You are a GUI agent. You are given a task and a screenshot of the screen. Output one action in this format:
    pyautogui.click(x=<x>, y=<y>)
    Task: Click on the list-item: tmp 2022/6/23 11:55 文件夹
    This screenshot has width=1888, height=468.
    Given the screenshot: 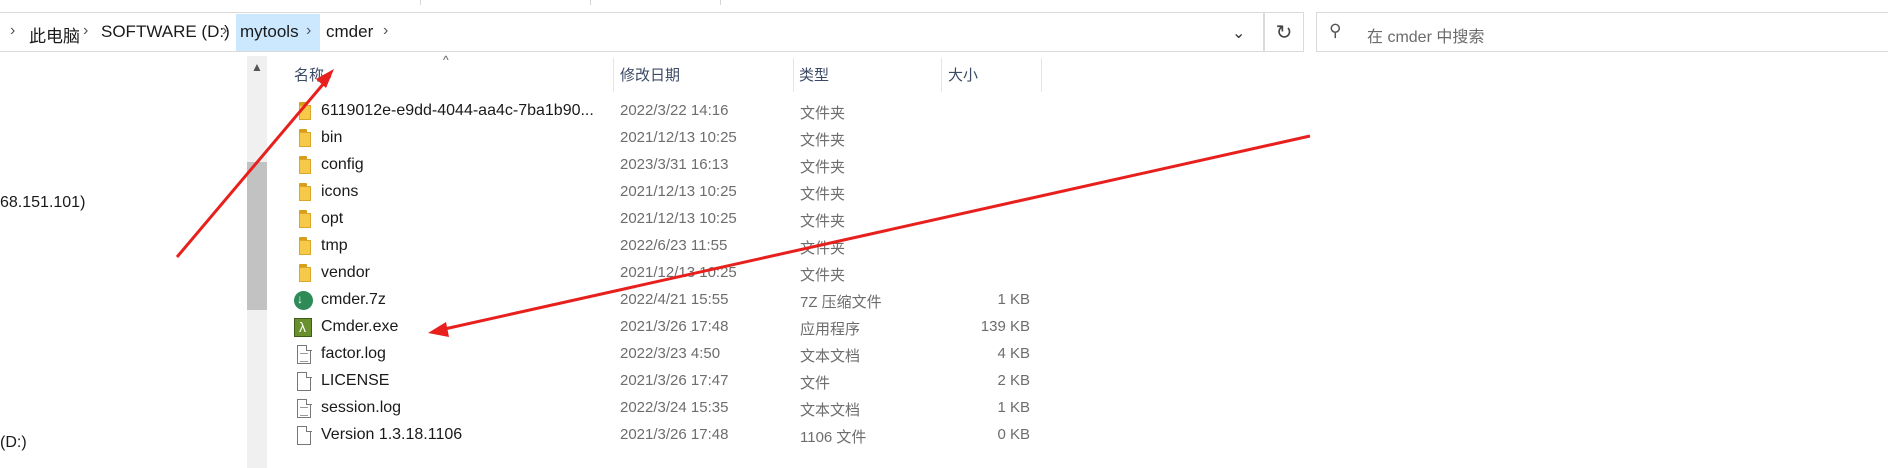 What is the action you would take?
    pyautogui.click(x=670, y=247)
    